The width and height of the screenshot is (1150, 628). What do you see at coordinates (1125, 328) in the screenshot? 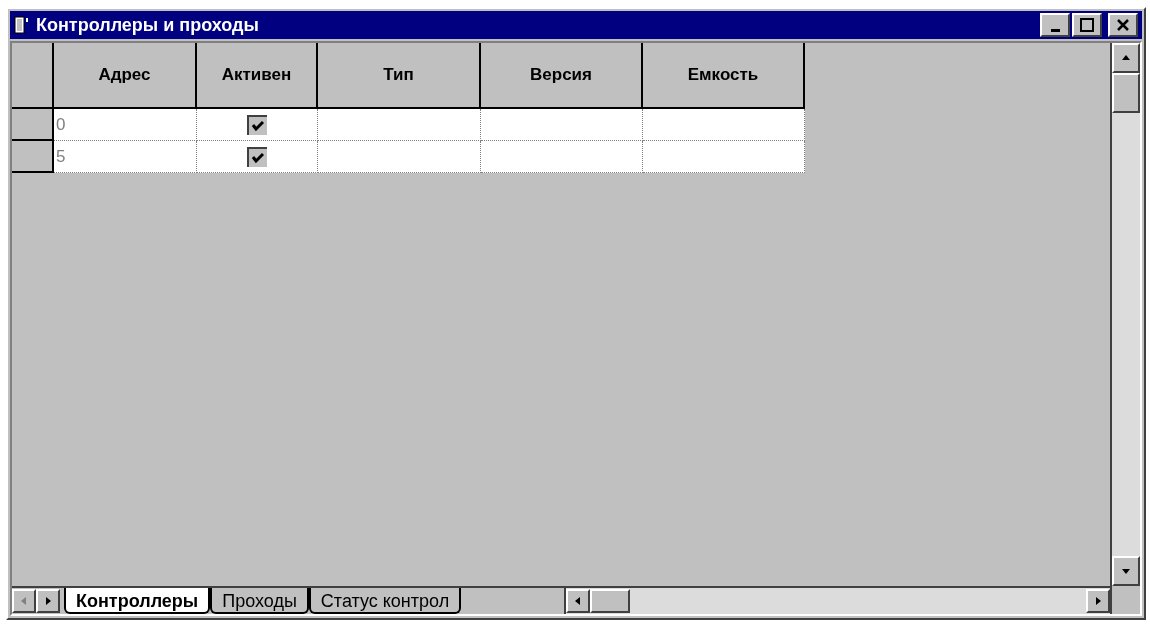
I see `vertical-scrollbar` at bounding box center [1125, 328].